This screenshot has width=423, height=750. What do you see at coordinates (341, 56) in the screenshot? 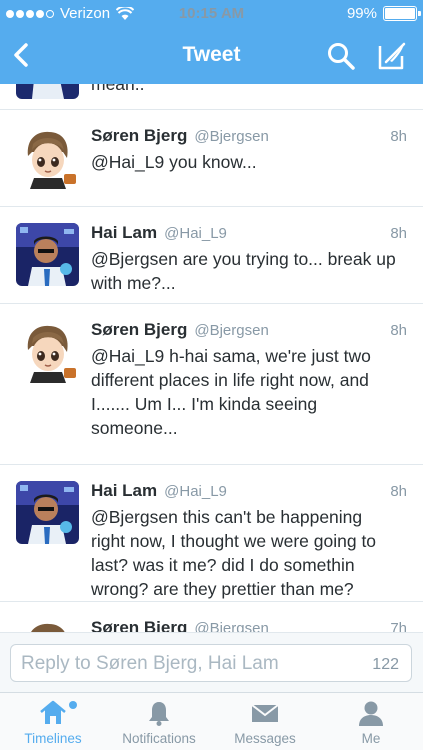
I see `search-icon` at bounding box center [341, 56].